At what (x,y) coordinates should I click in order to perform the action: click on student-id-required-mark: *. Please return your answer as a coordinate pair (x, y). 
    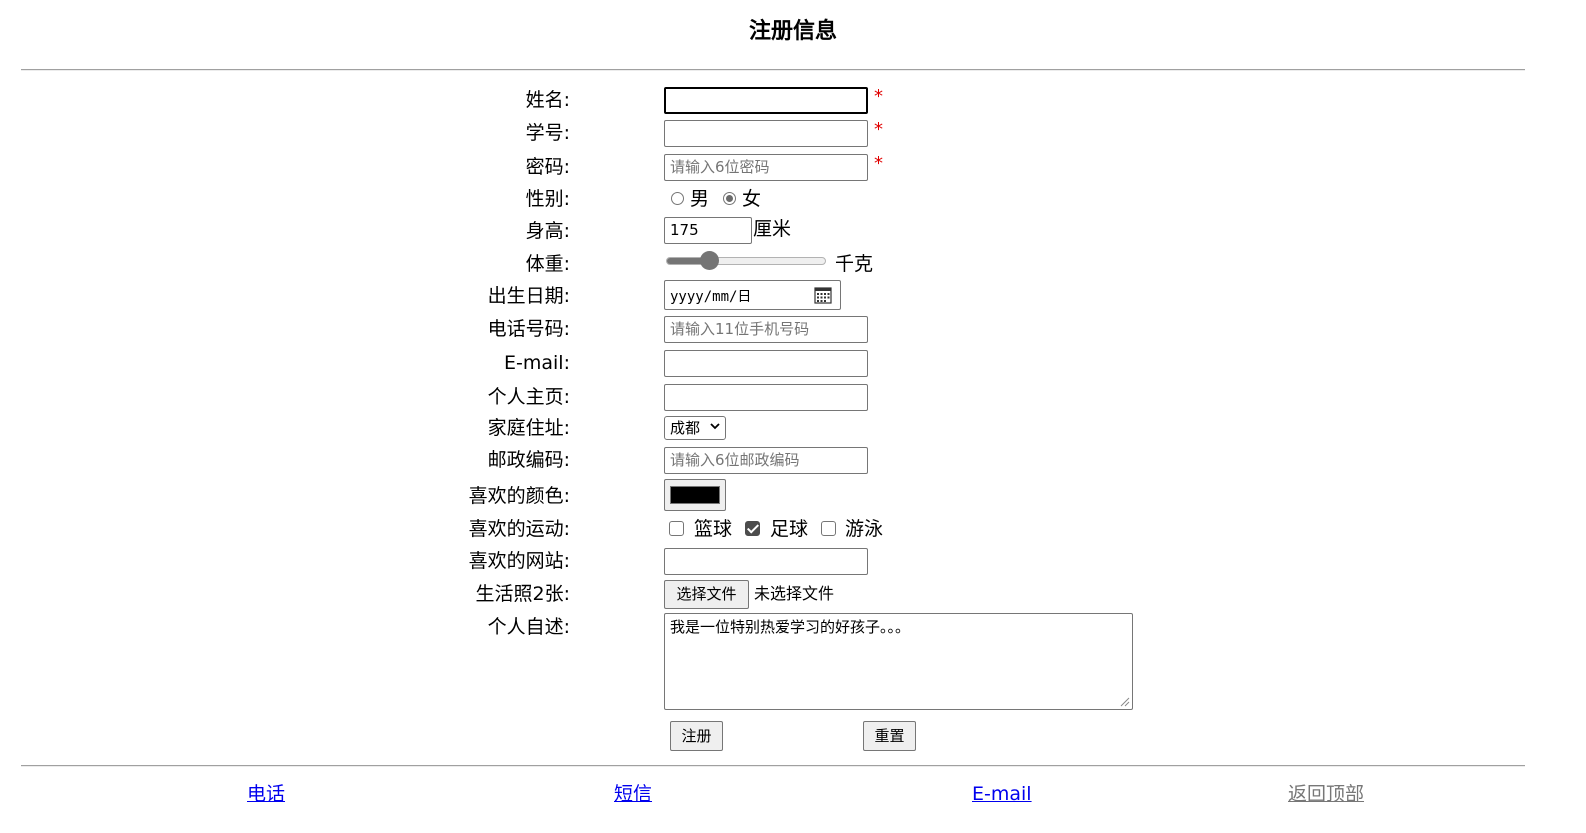
    Looking at the image, I should click on (878, 129).